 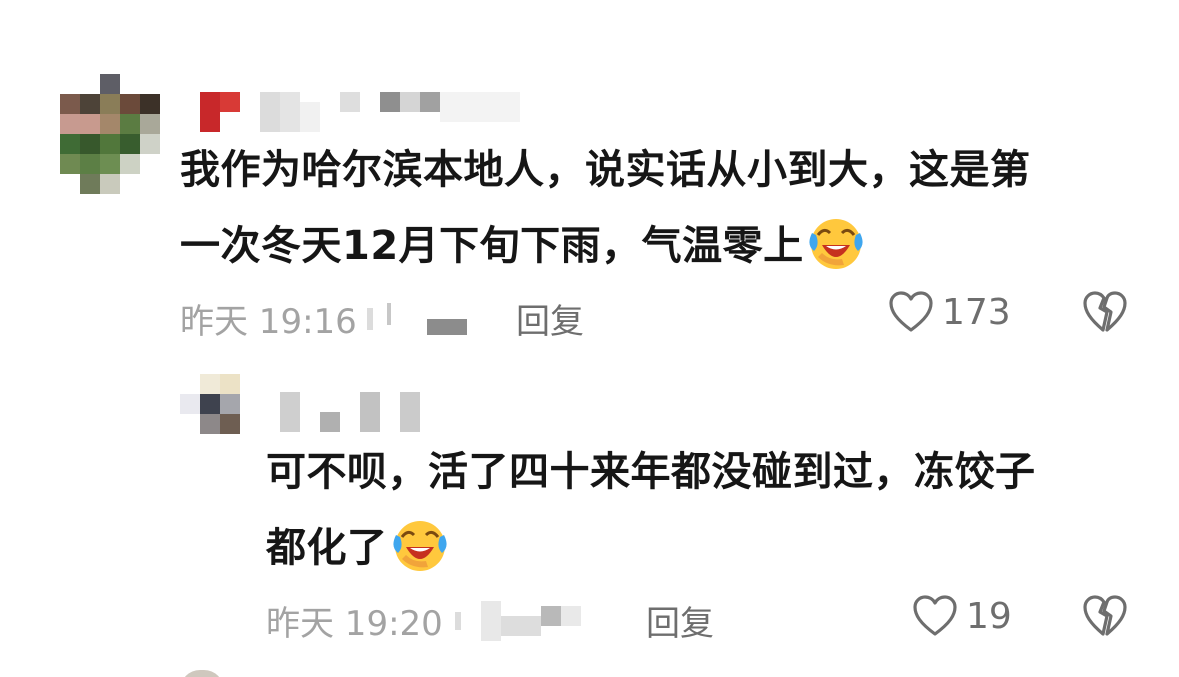 I want to click on comment-text-line: 都化了, so click(x=327, y=548).